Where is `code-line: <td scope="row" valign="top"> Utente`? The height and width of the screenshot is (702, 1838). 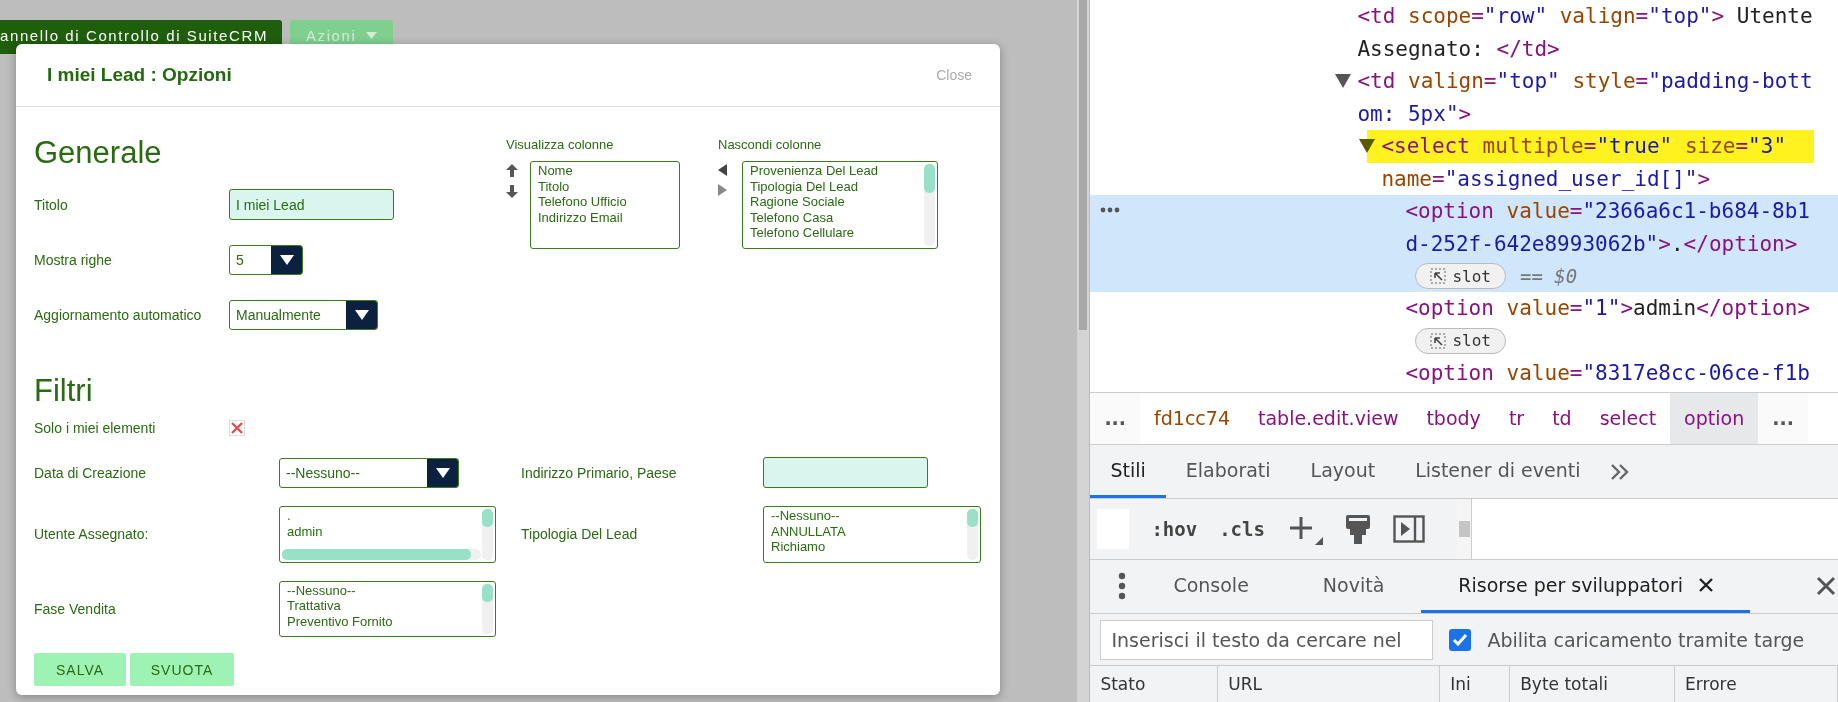 code-line: <td scope="row" valign="top"> Utente is located at coordinates (1585, 16).